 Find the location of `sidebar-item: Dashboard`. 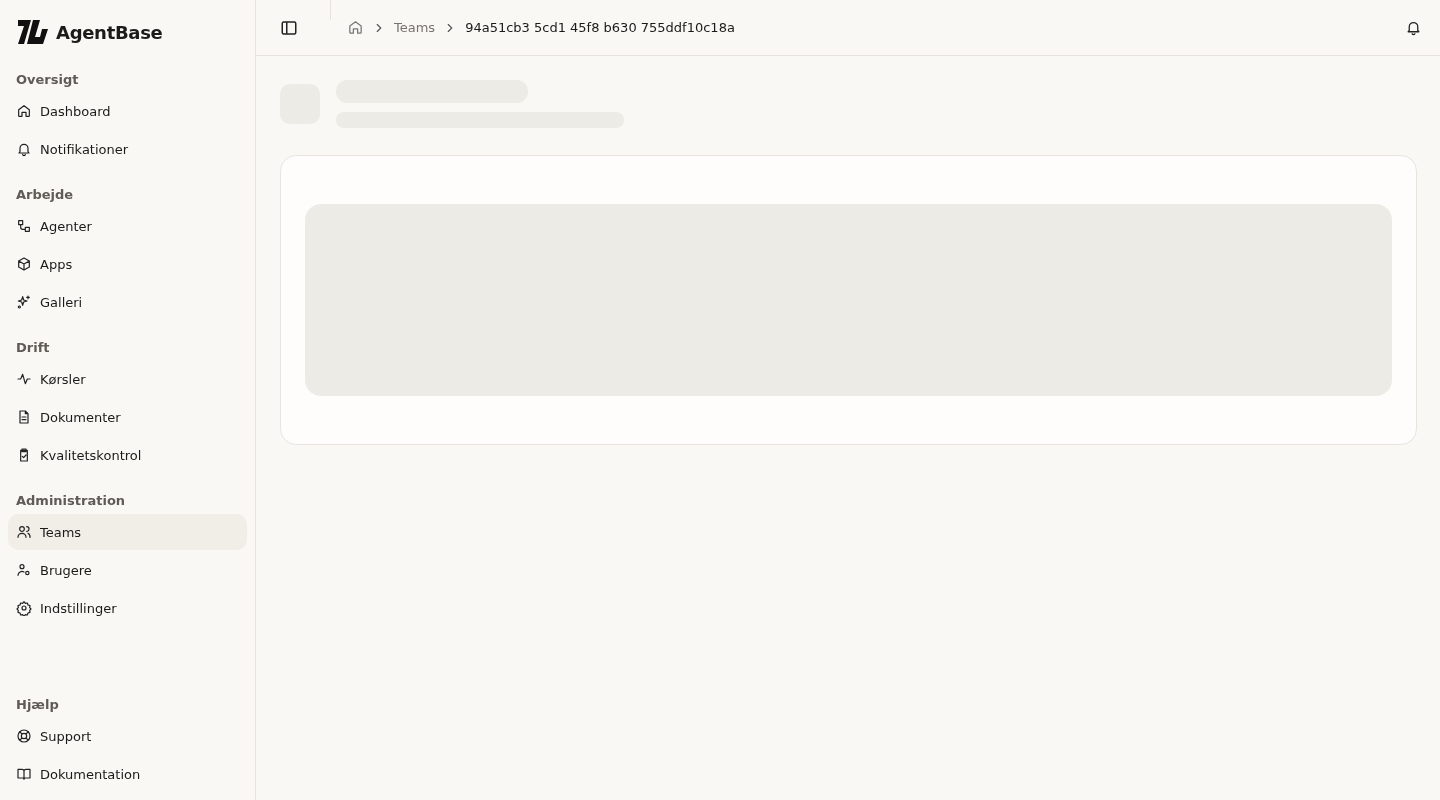

sidebar-item: Dashboard is located at coordinates (127, 111).